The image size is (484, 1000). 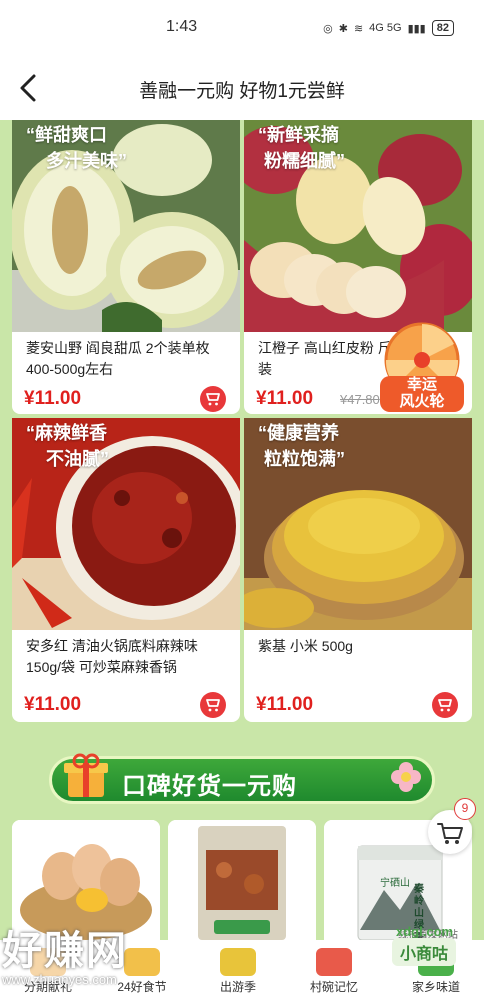 What do you see at coordinates (112, 656) in the screenshot?
I see `product-name: 安多红 清油火锅底料麻辣味150g/袋 可炒菜麻辣香锅` at bounding box center [112, 656].